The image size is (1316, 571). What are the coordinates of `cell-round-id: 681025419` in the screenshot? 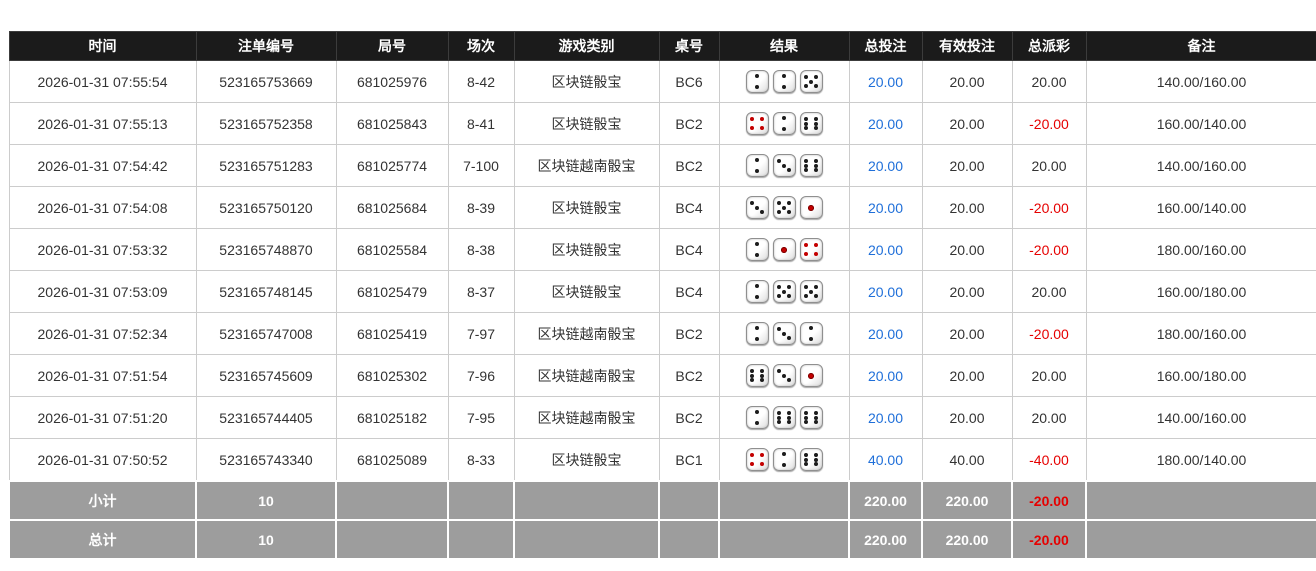 It's located at (392, 333).